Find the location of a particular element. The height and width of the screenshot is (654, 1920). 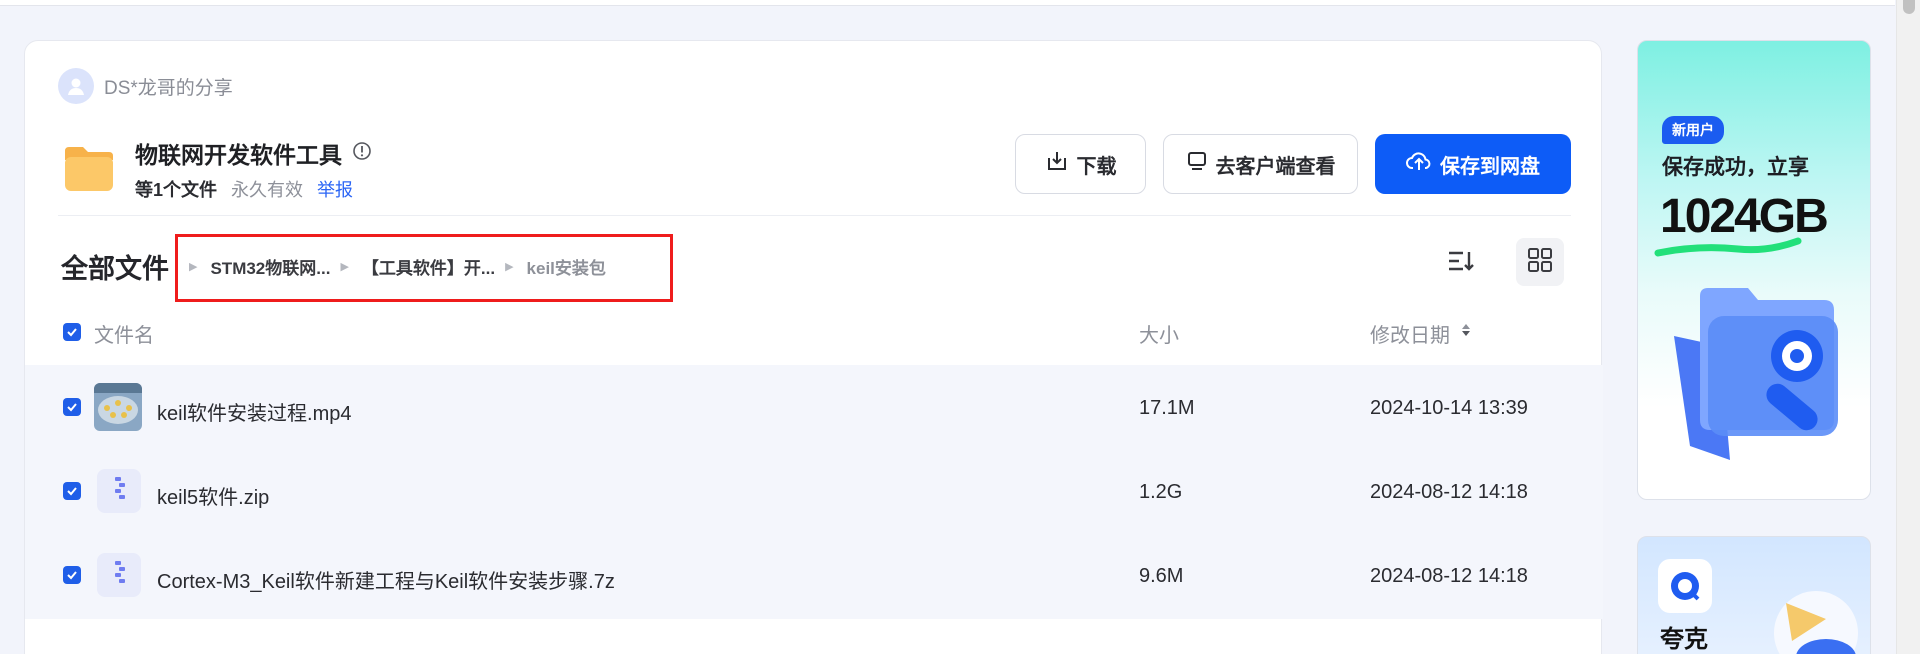

breadcrumb-root: 全部文件 is located at coordinates (115, 266).